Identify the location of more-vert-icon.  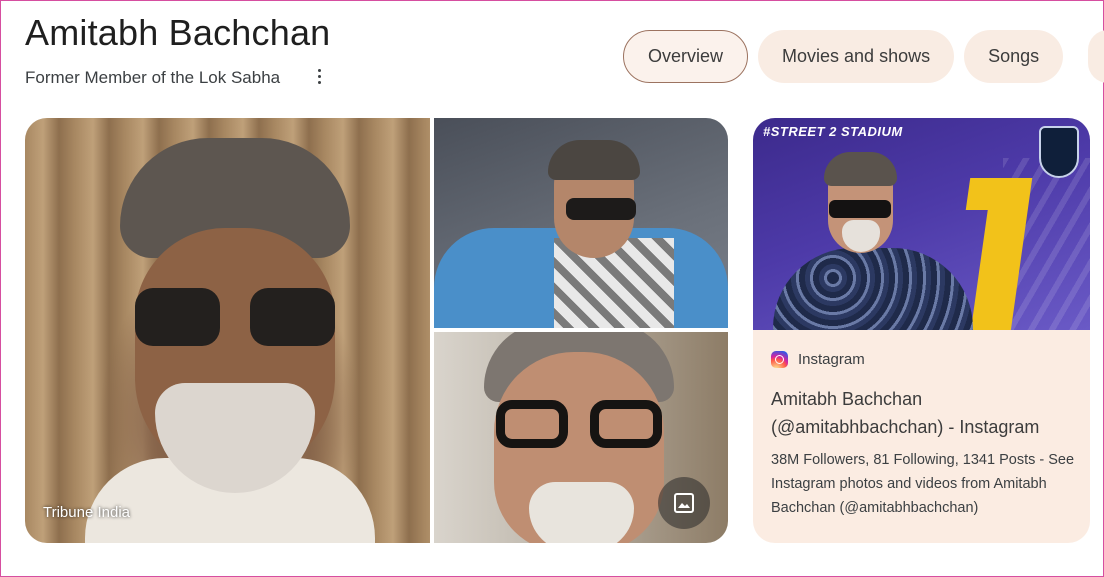
(319, 77).